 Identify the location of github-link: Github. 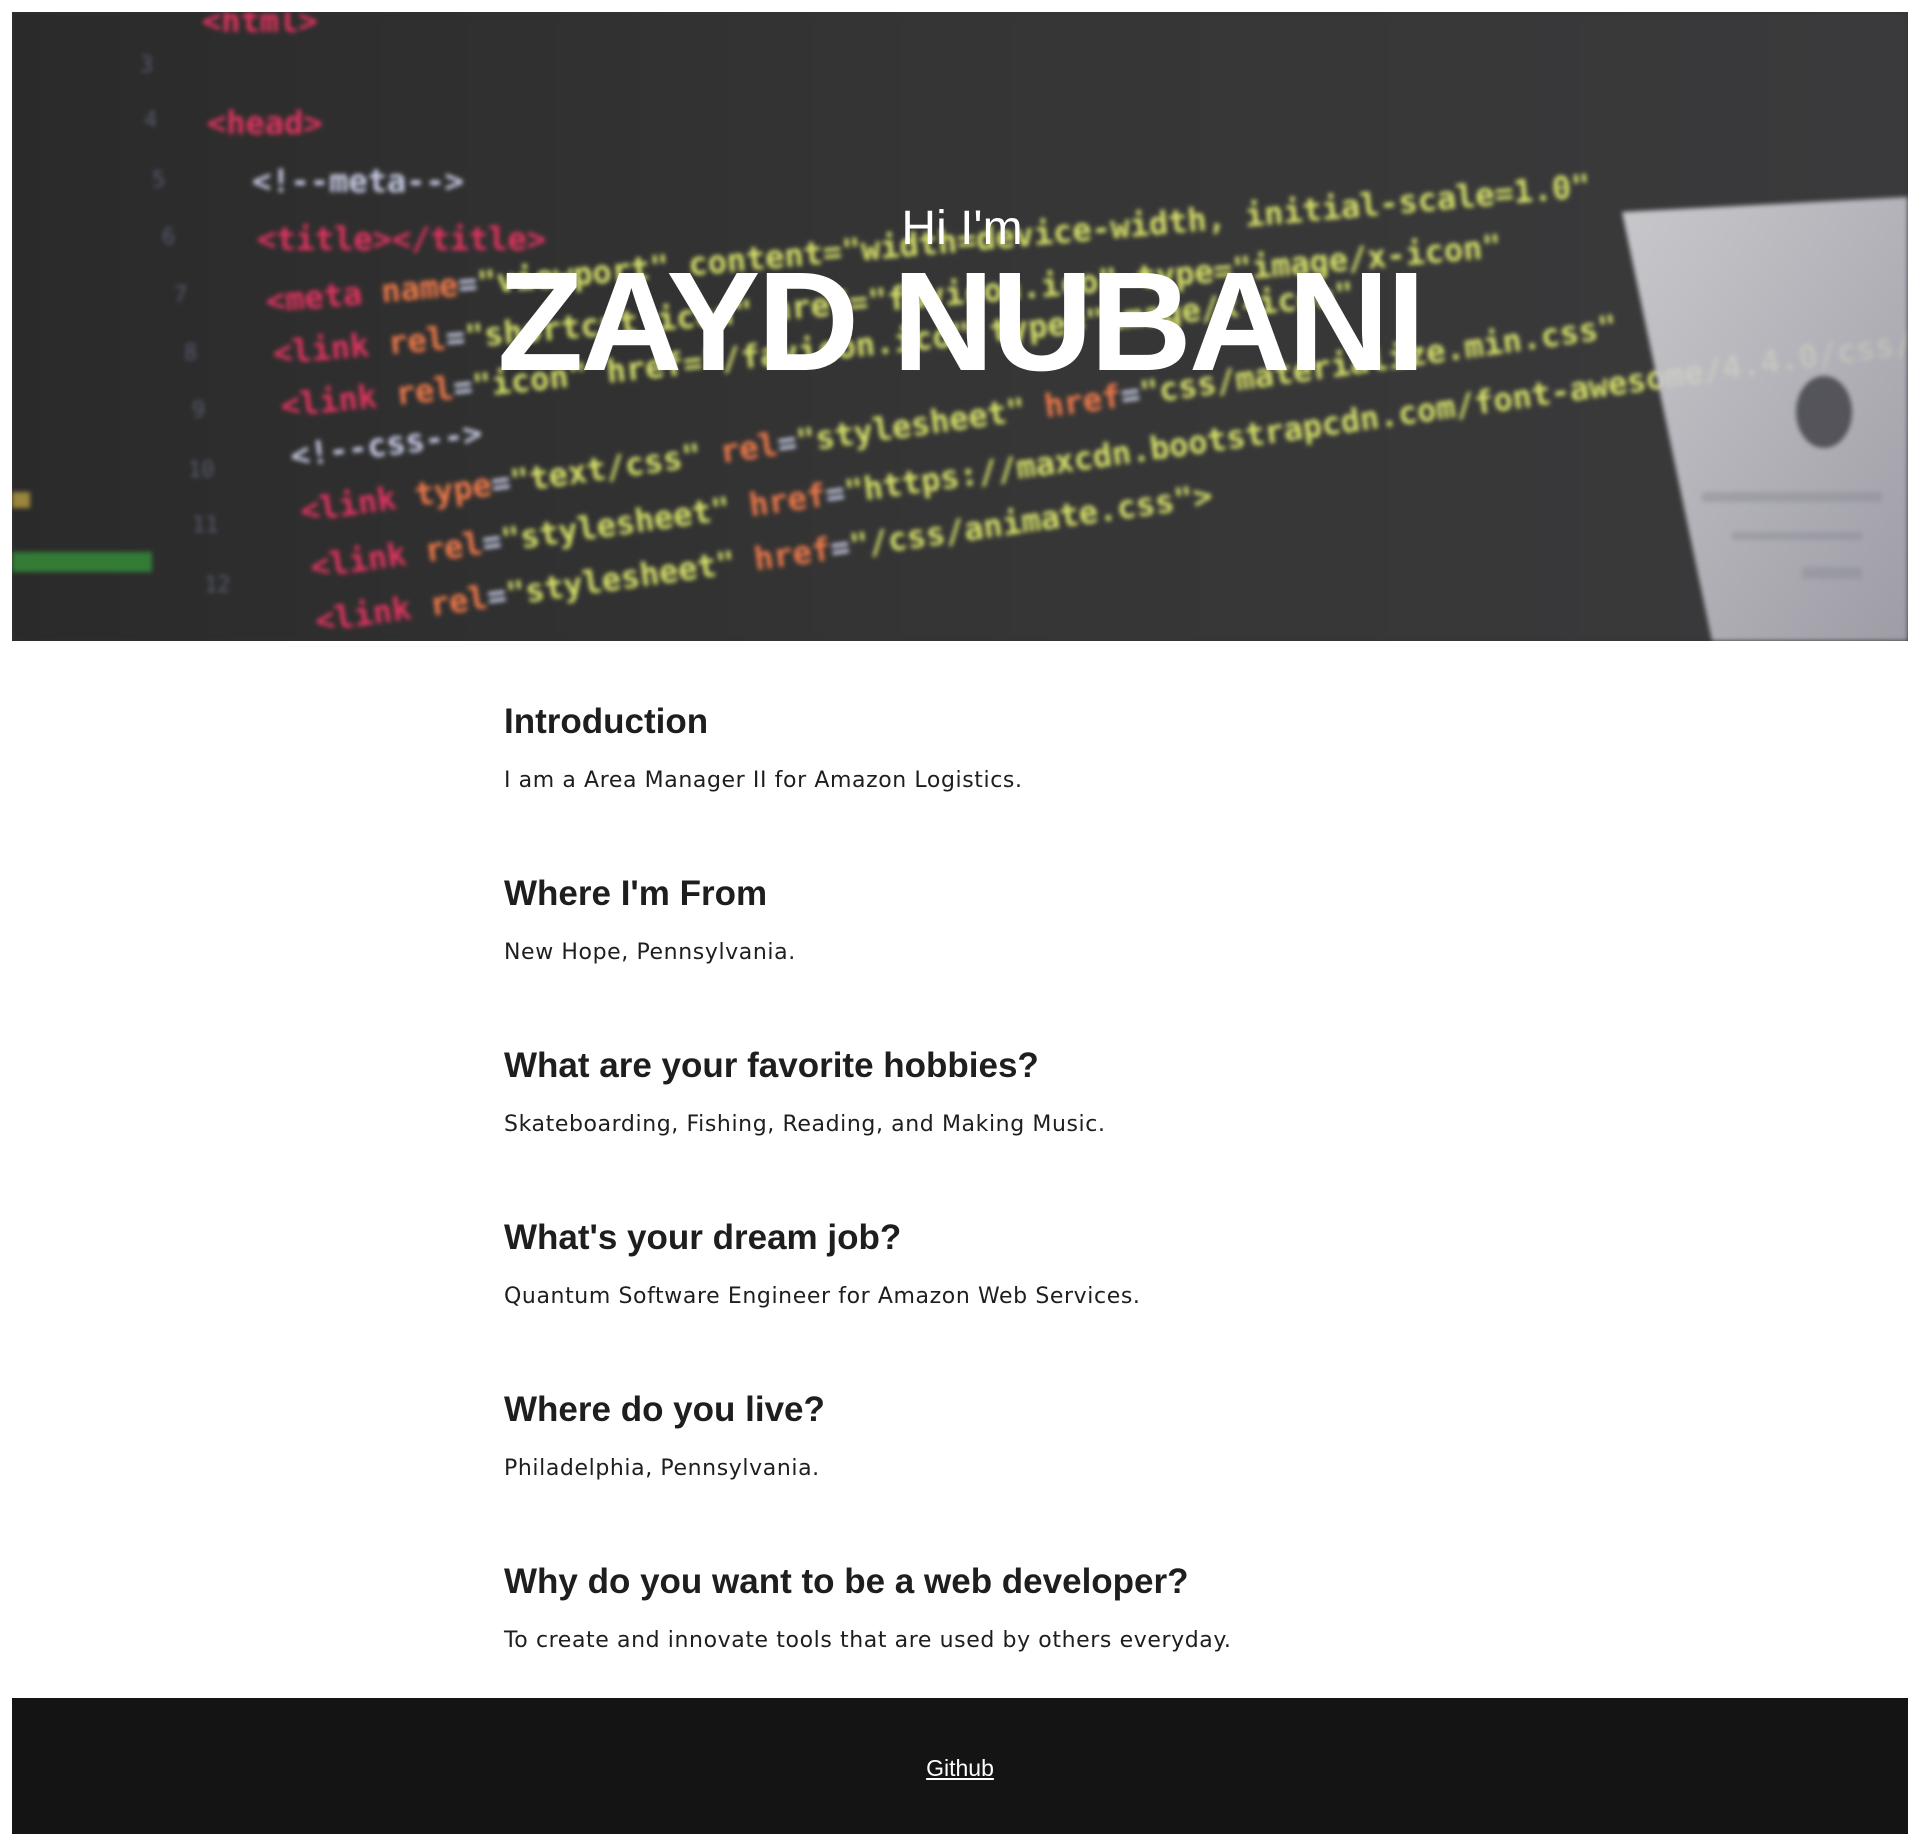
(960, 1768).